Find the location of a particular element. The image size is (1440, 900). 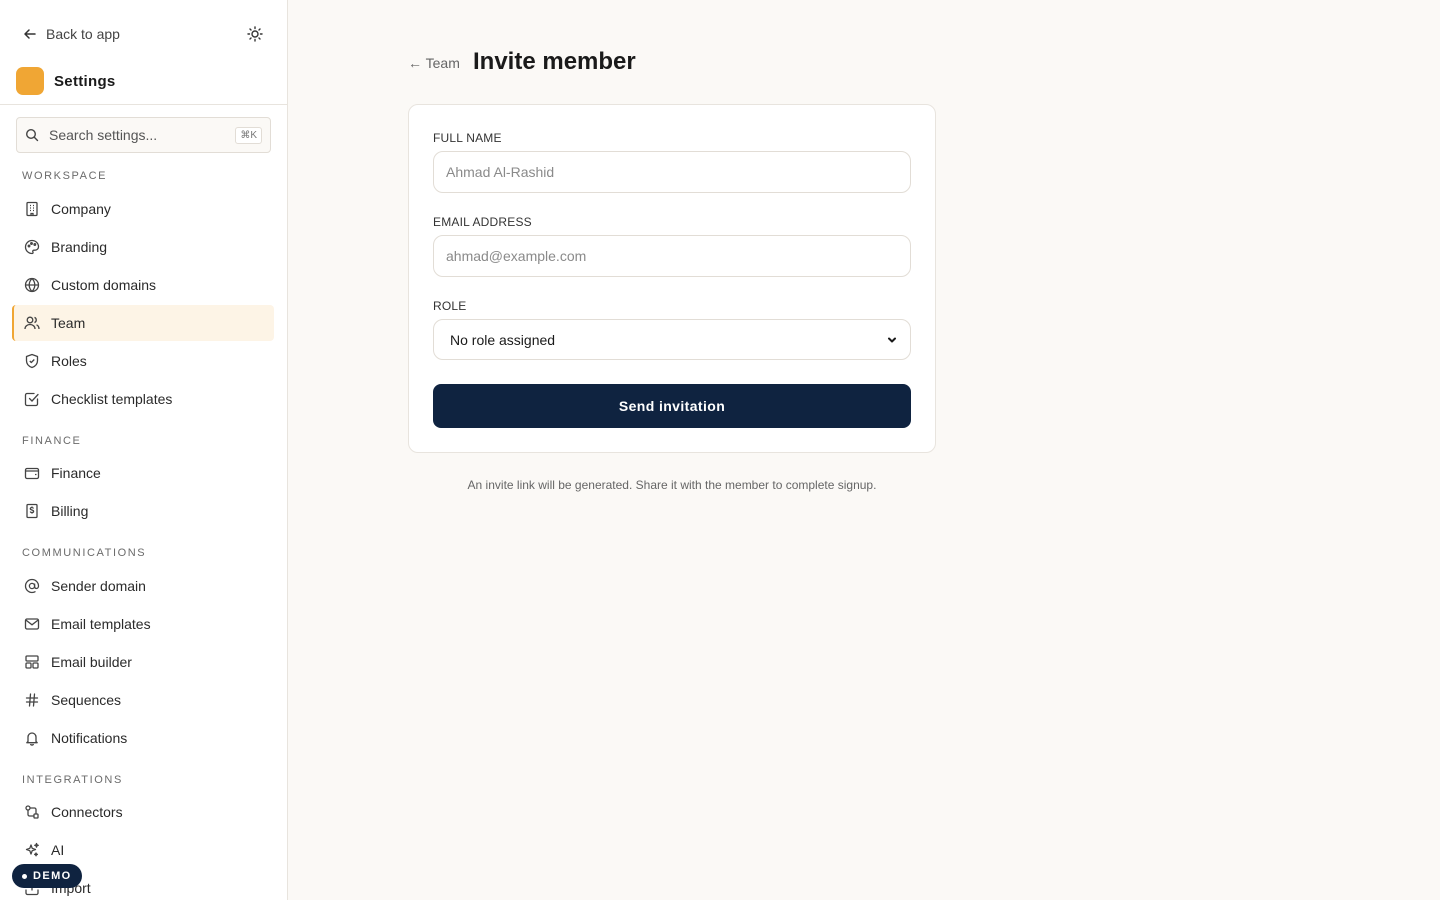

send-invitation-button: Send invitation is located at coordinates (672, 406).